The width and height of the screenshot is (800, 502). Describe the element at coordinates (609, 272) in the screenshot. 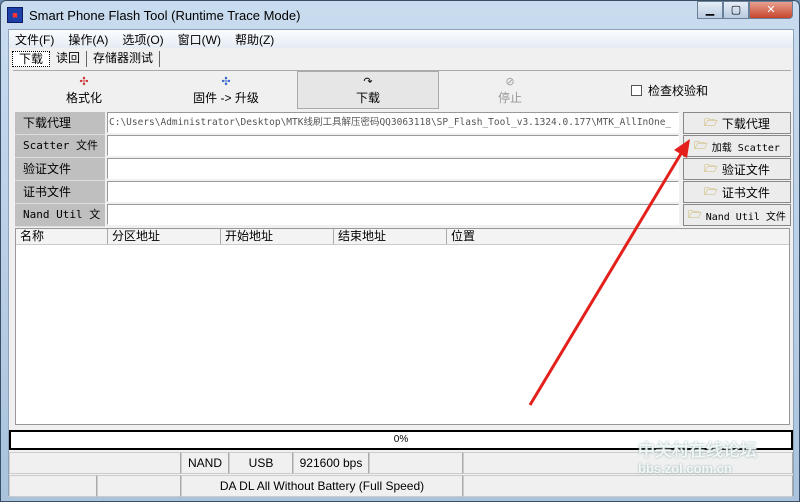

I see `annotation-arrow` at that location.